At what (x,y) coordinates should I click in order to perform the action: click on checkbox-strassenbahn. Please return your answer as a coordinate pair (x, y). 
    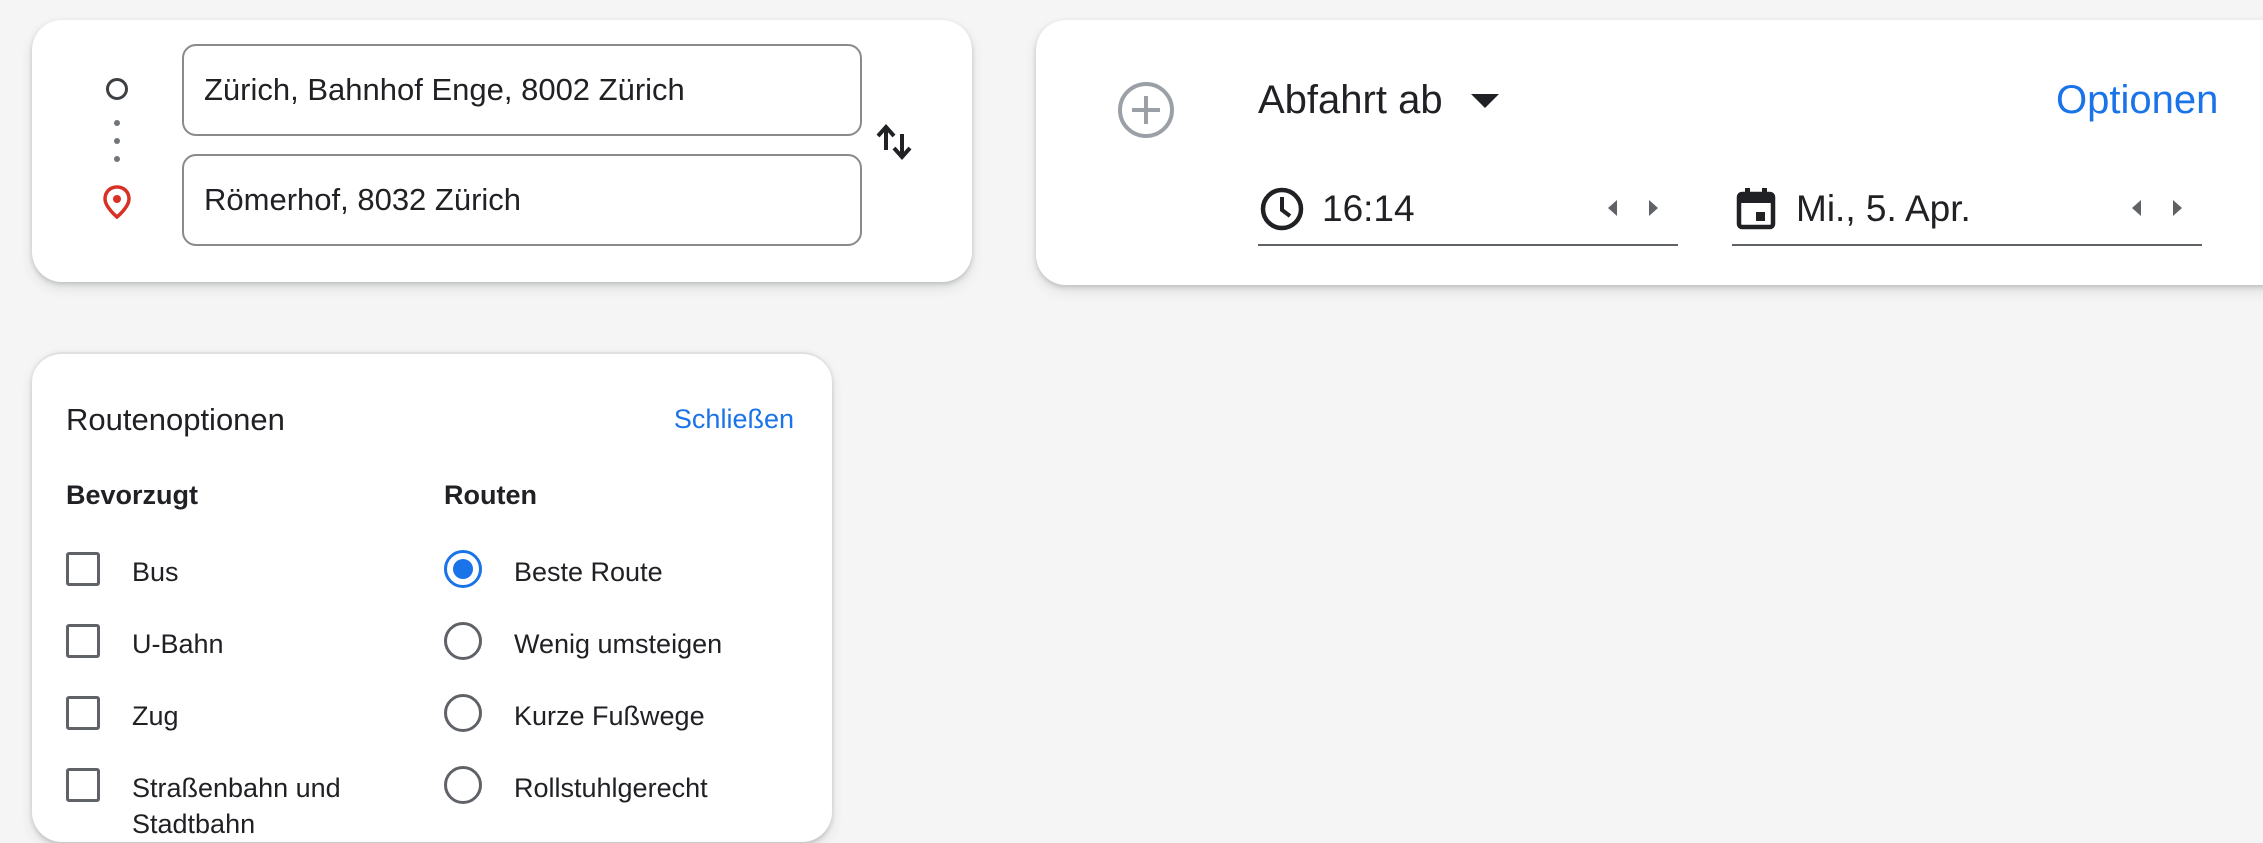
    Looking at the image, I should click on (83, 785).